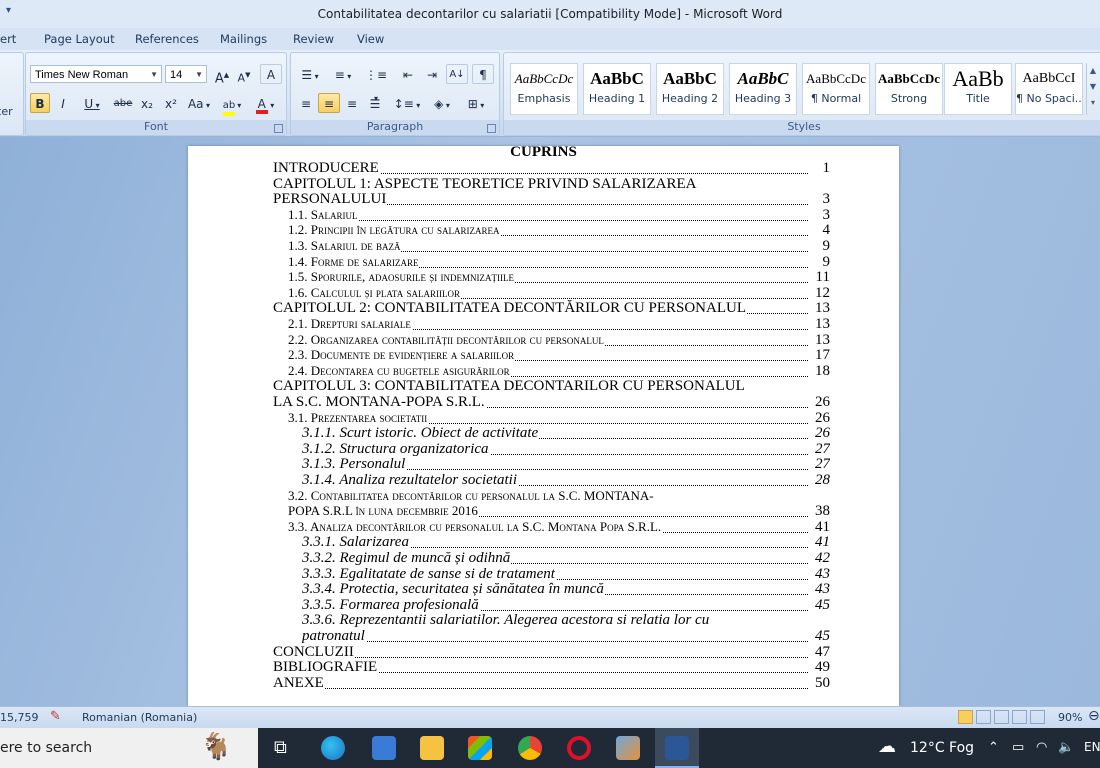  Describe the element at coordinates (983, 717) in the screenshot. I see `full-screen-view-icon` at that location.